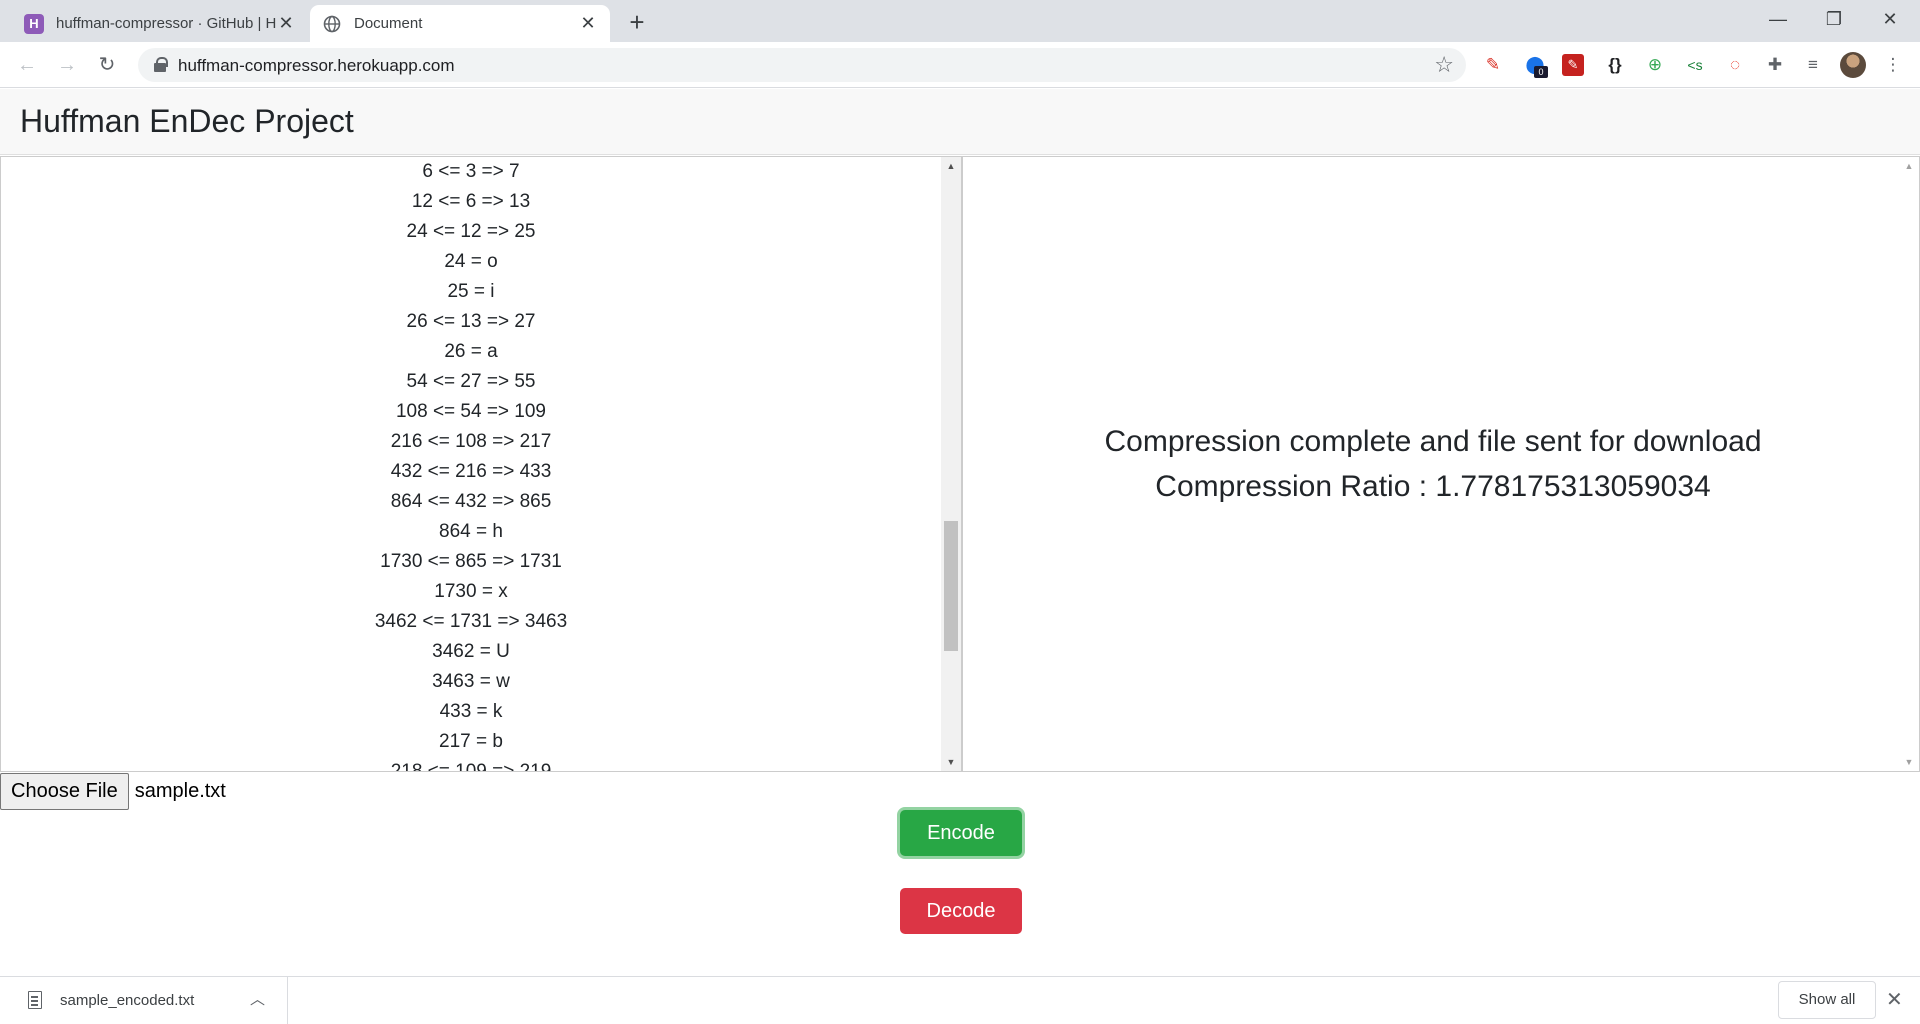 Image resolution: width=1920 pixels, height=1024 pixels. I want to click on tree-line: 24 <= 12 => 25, so click(471, 231).